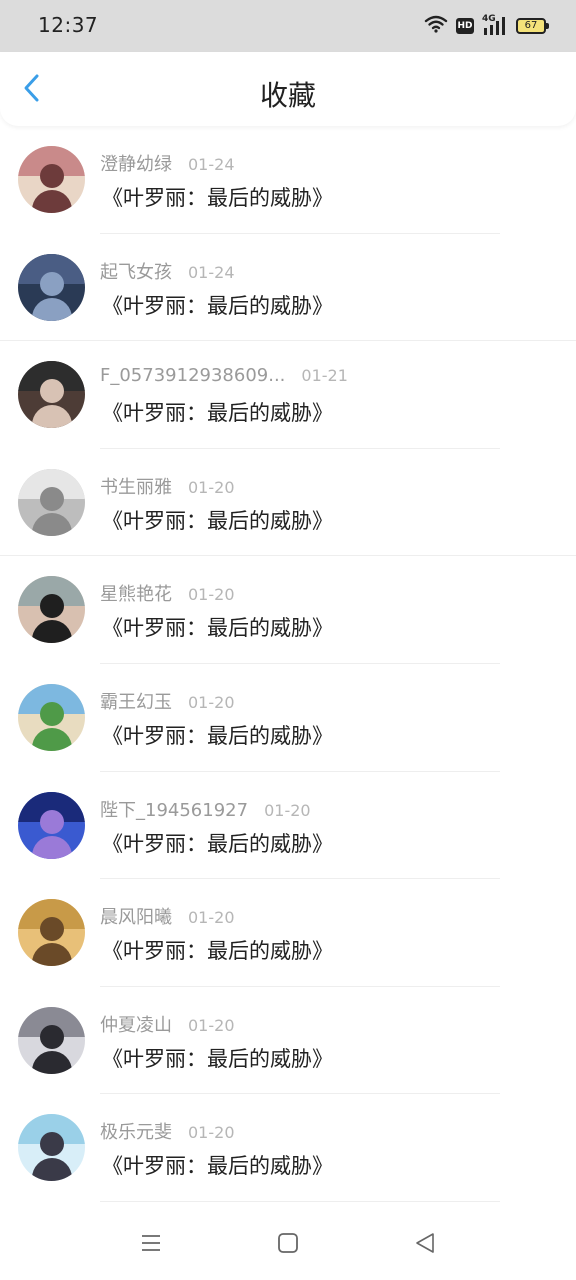  Describe the element at coordinates (136, 486) in the screenshot. I see `username: 书生丽雅` at that location.